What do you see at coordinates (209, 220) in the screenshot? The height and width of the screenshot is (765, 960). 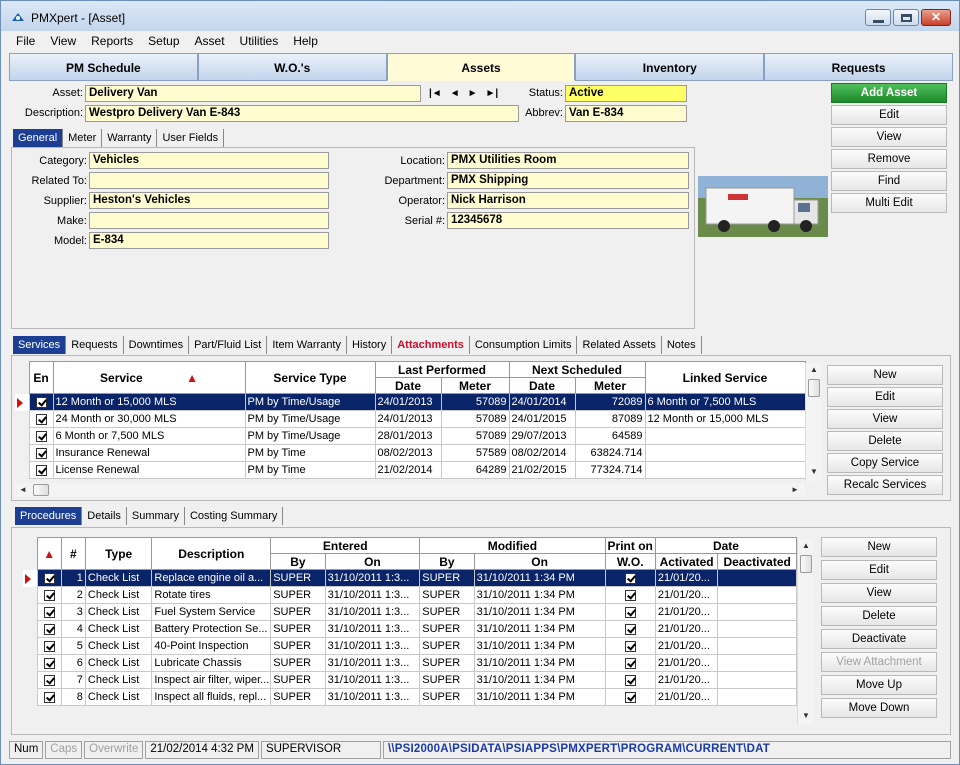 I see `make-field` at bounding box center [209, 220].